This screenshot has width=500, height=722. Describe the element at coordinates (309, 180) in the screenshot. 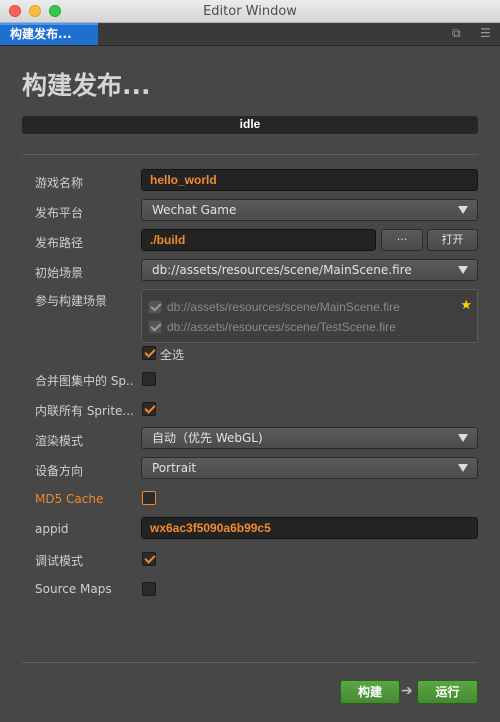

I see `game-name-input: hello_world` at that location.